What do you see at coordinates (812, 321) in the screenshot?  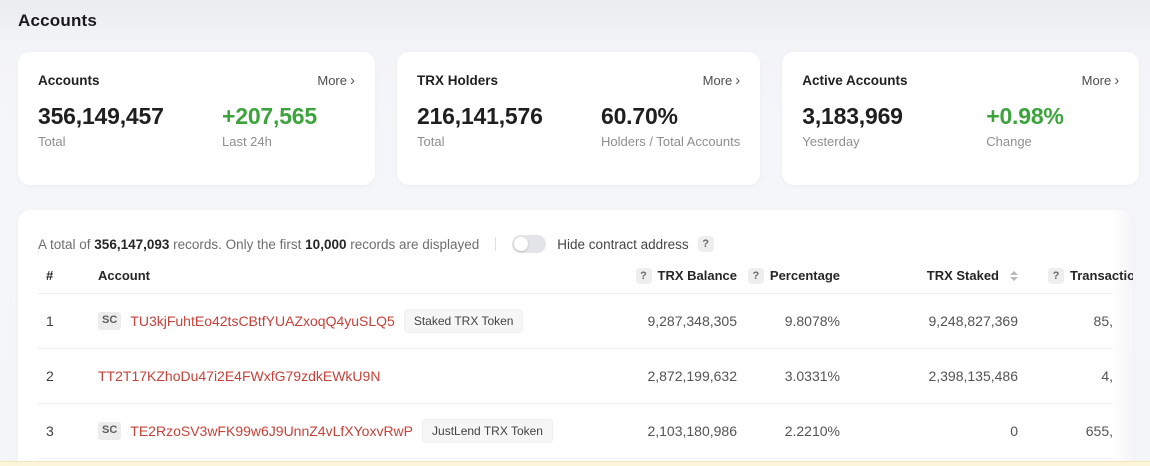 I see `percentage-cell: 9.8078%` at bounding box center [812, 321].